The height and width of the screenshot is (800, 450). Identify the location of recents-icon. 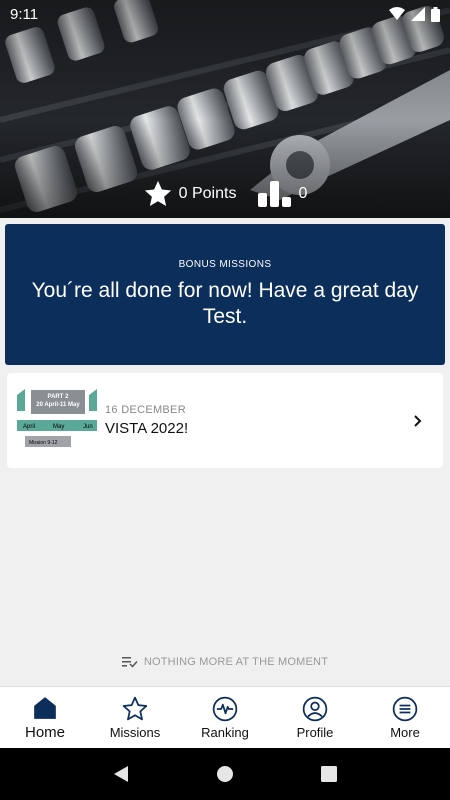
(328, 774).